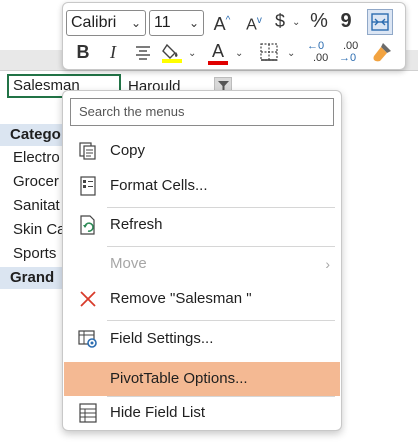  I want to click on percent-icon: %, so click(319, 21).